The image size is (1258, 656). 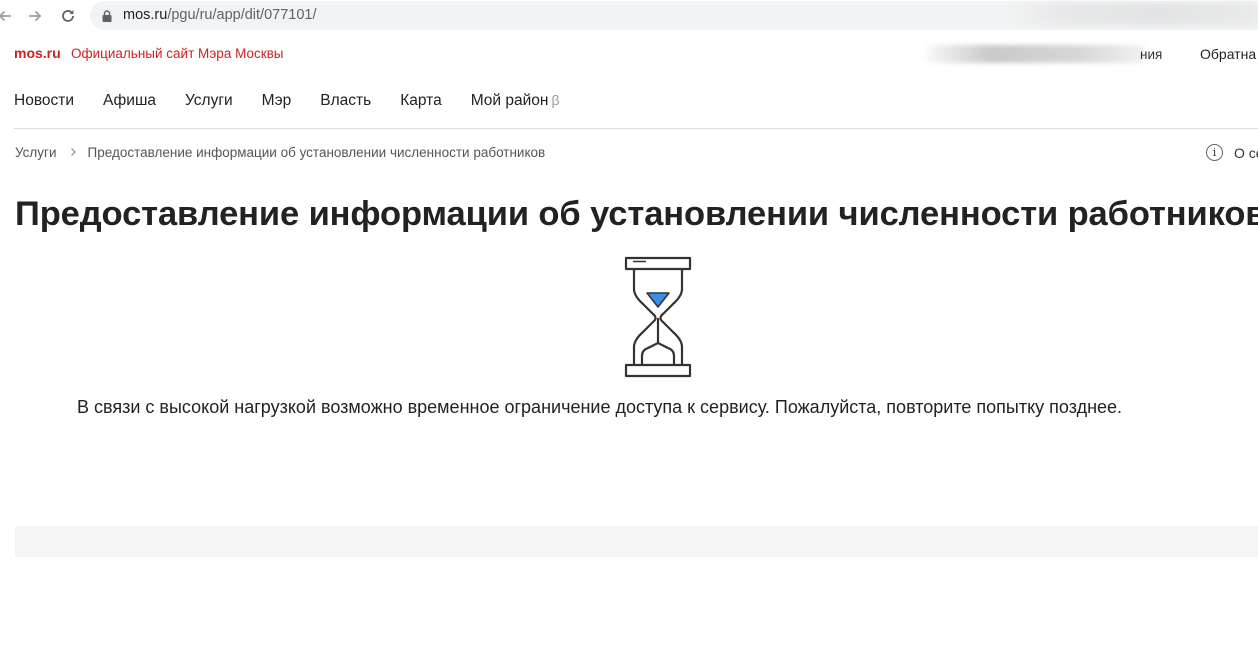 What do you see at coordinates (209, 103) in the screenshot?
I see `nav-item-services: Услуги` at bounding box center [209, 103].